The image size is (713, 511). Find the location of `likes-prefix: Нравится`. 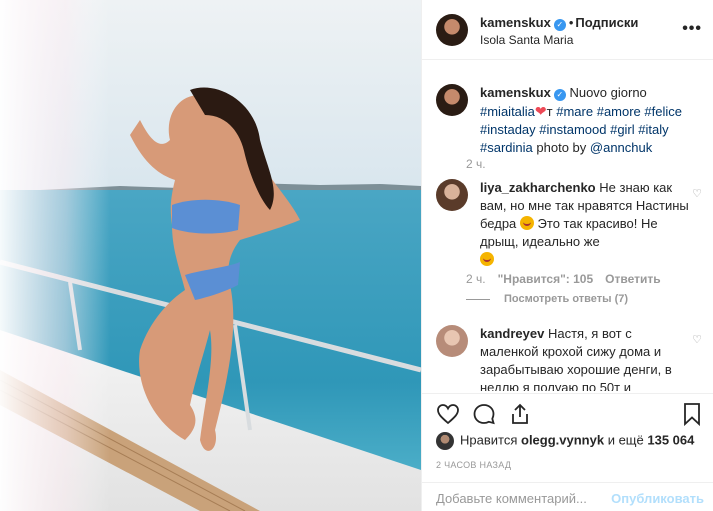

likes-prefix: Нравится is located at coordinates (489, 440).